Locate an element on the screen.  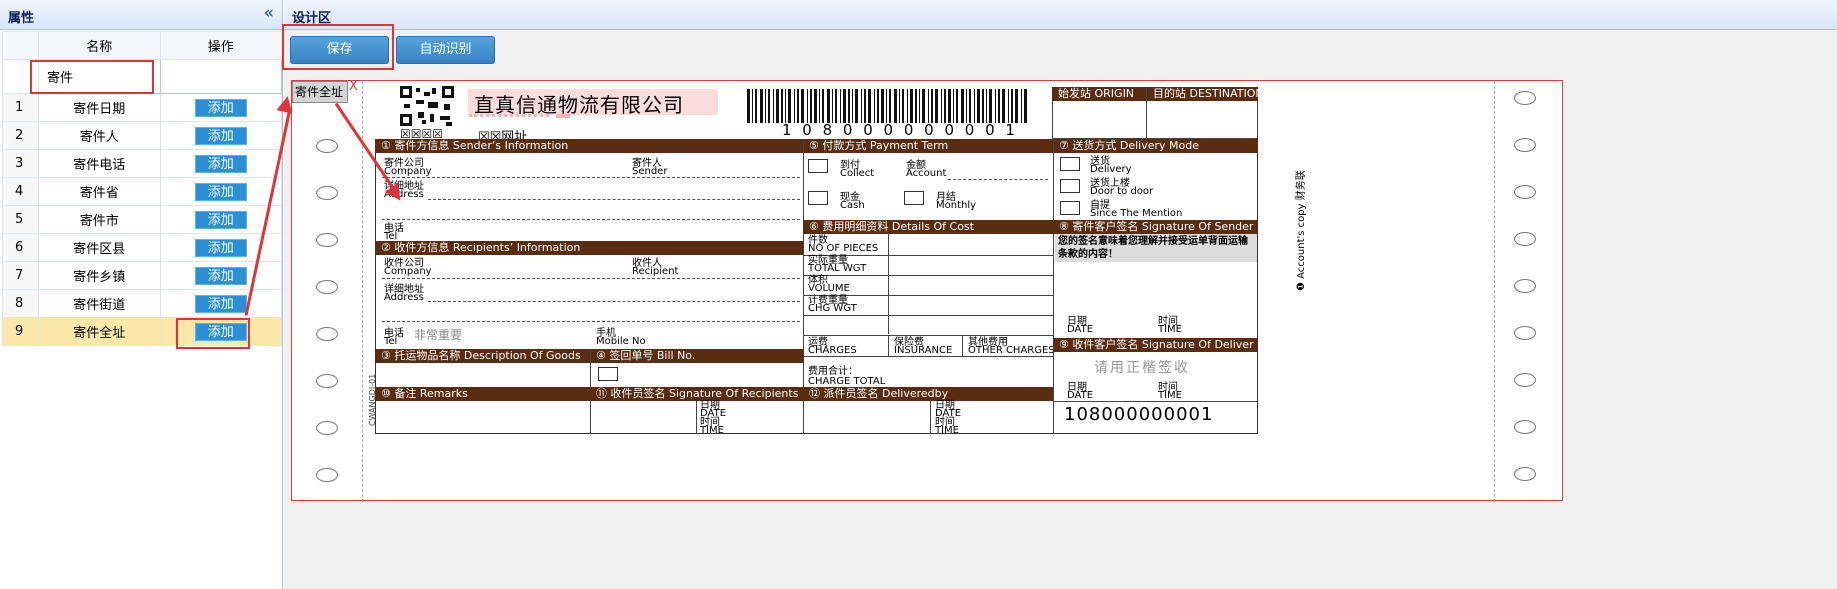
field-name: 寄件全址 is located at coordinates (99, 331).